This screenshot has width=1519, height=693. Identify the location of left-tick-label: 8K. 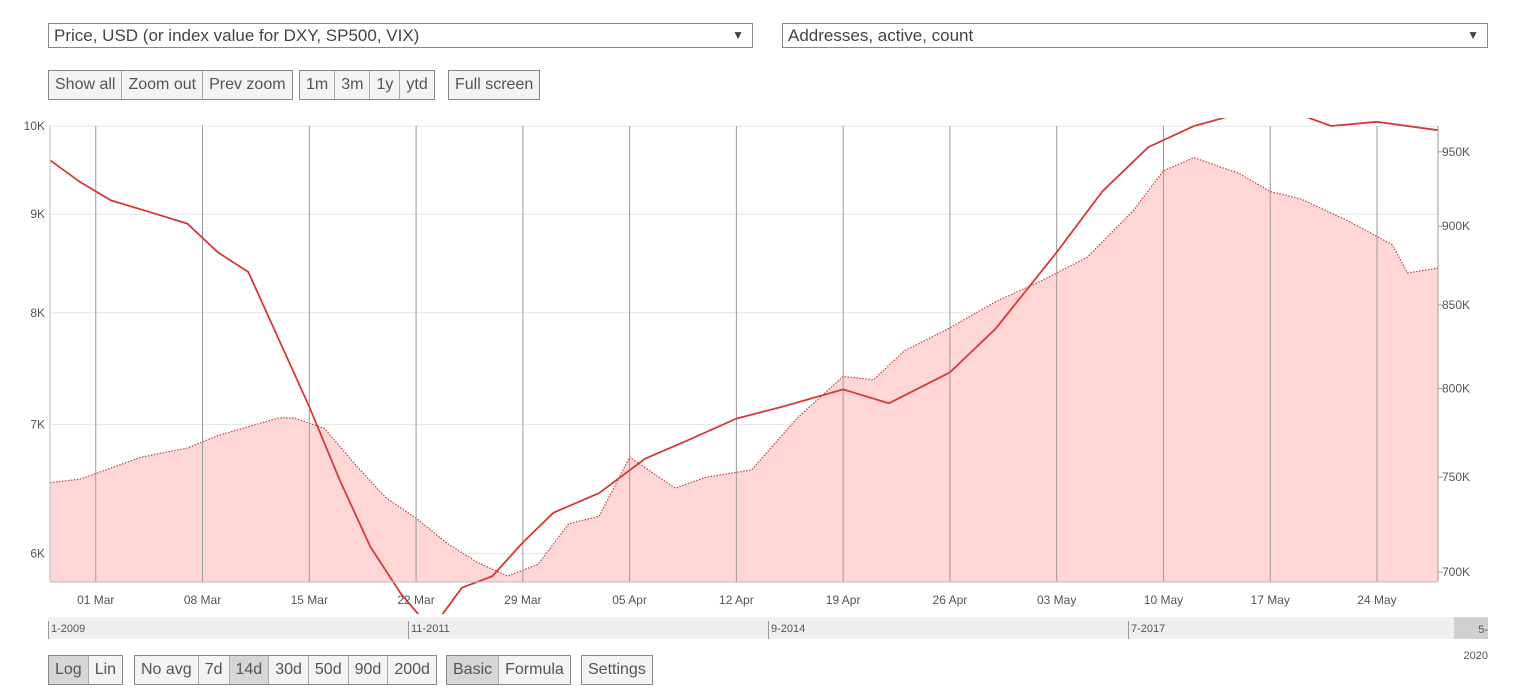
(37, 313).